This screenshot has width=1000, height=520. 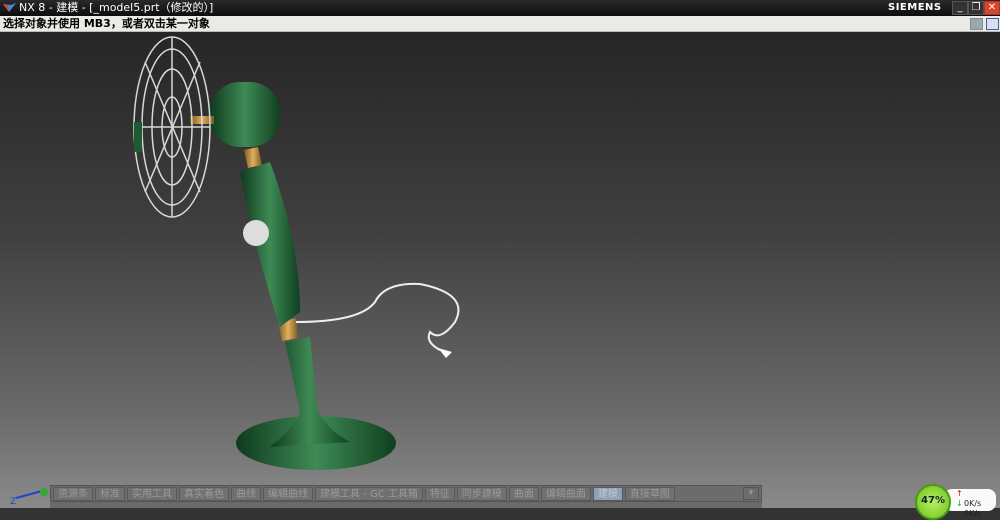 What do you see at coordinates (253, 157) in the screenshot?
I see `brass-neck` at bounding box center [253, 157].